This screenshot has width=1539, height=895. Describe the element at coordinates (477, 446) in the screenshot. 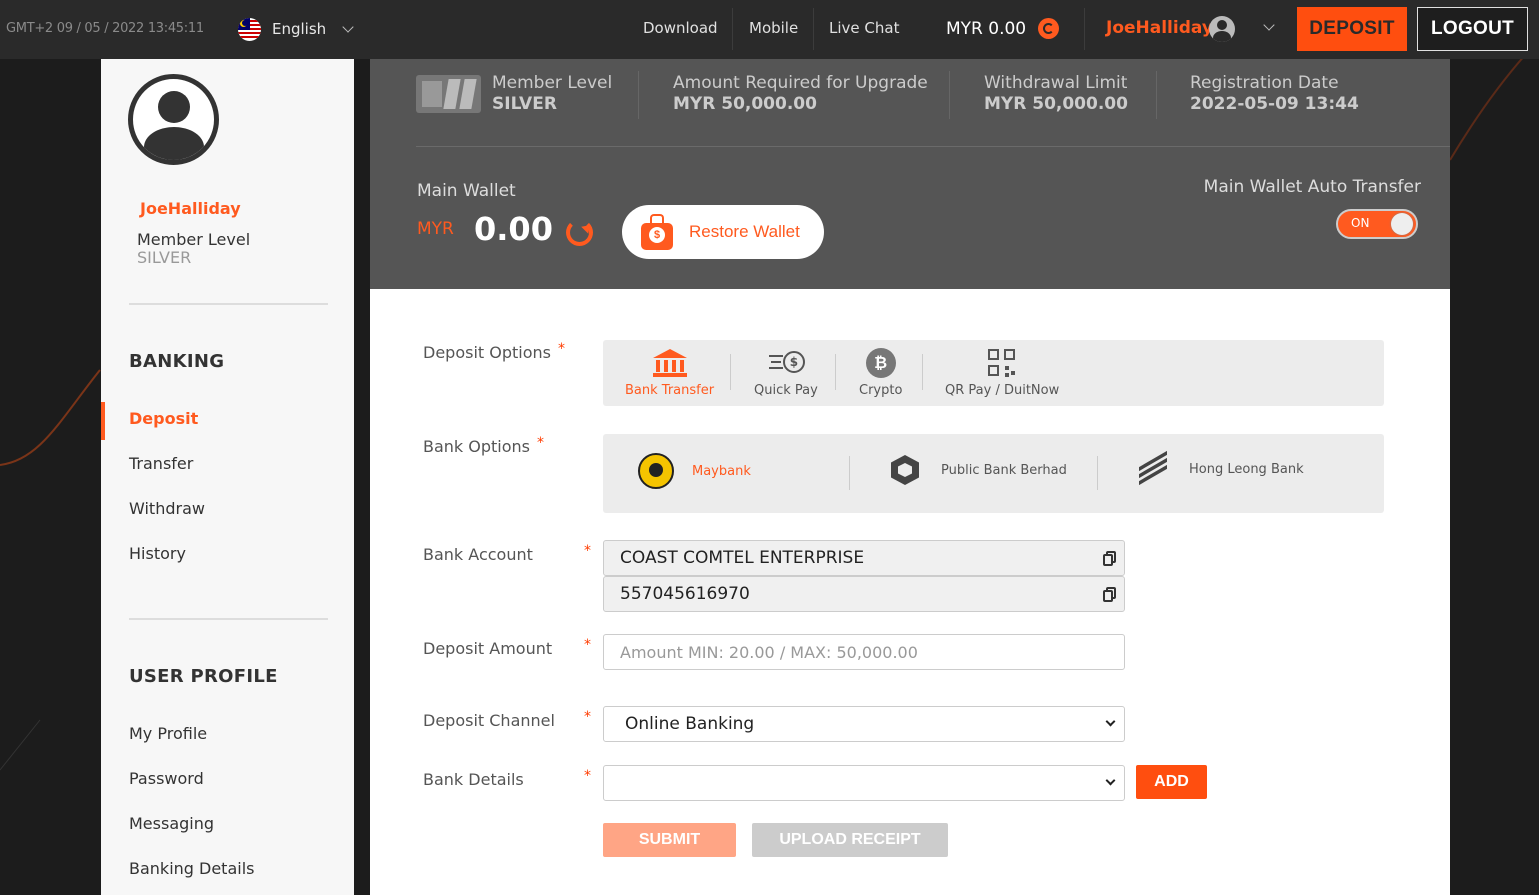

I see `bank-options-label: Bank Options` at that location.